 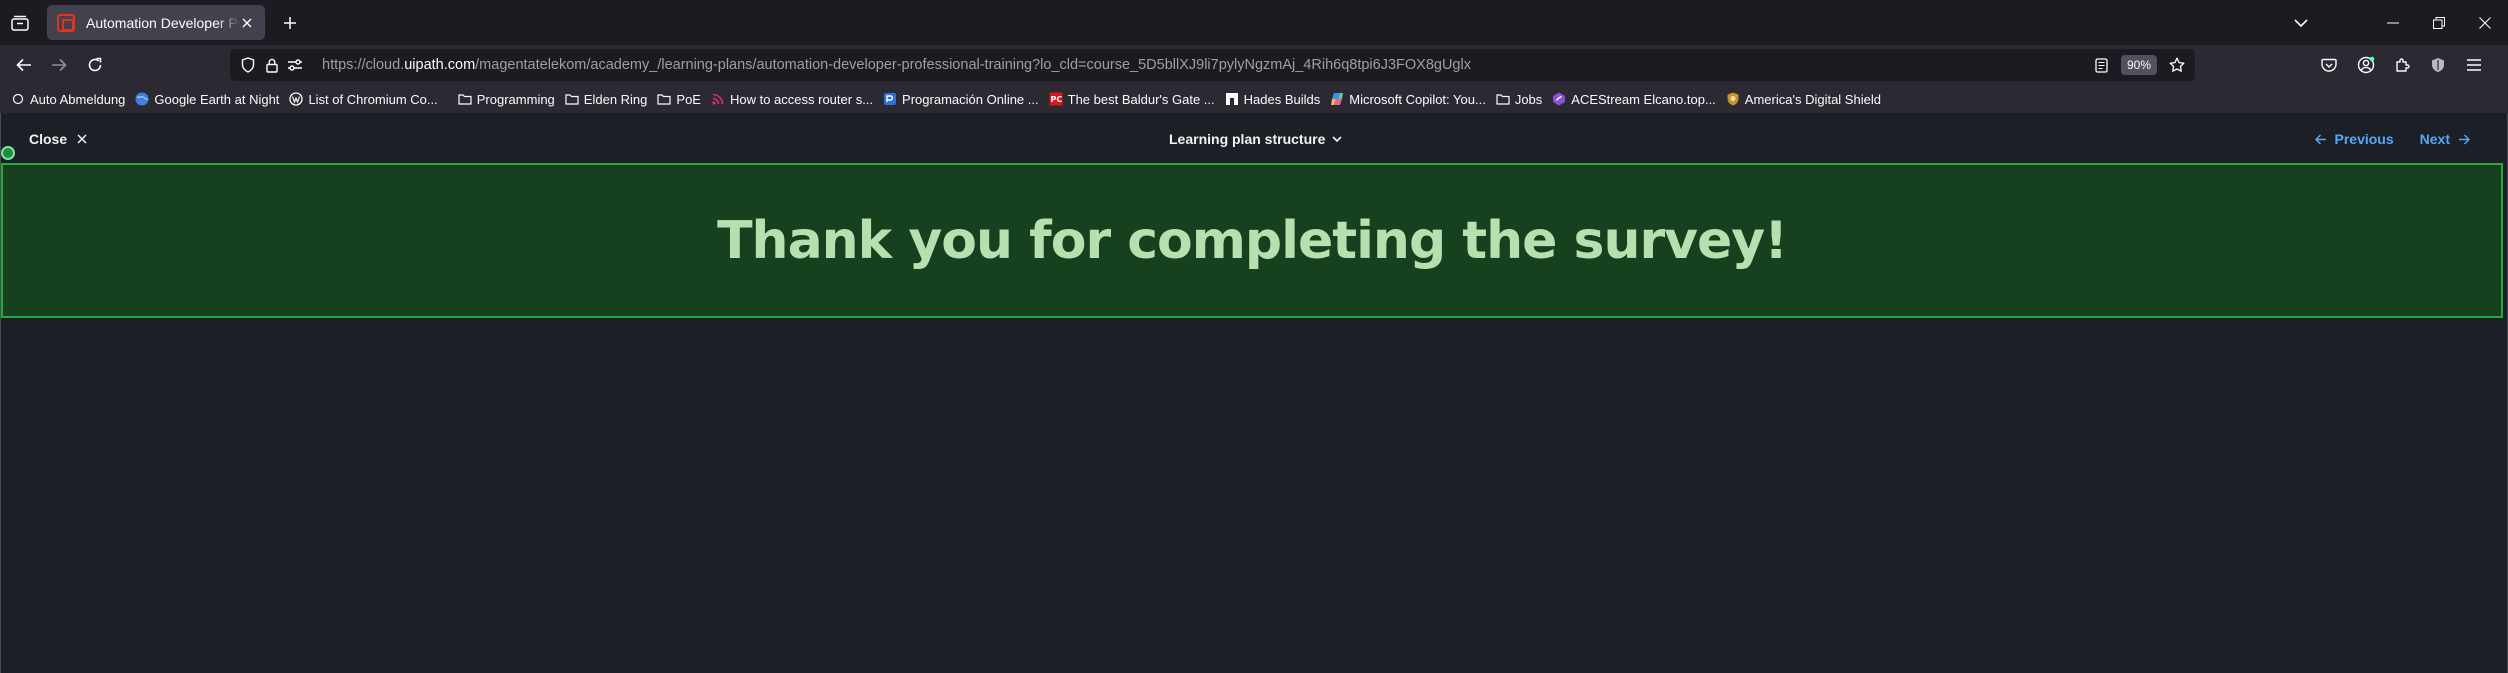 What do you see at coordinates (2402, 65) in the screenshot?
I see `extensions-icon` at bounding box center [2402, 65].